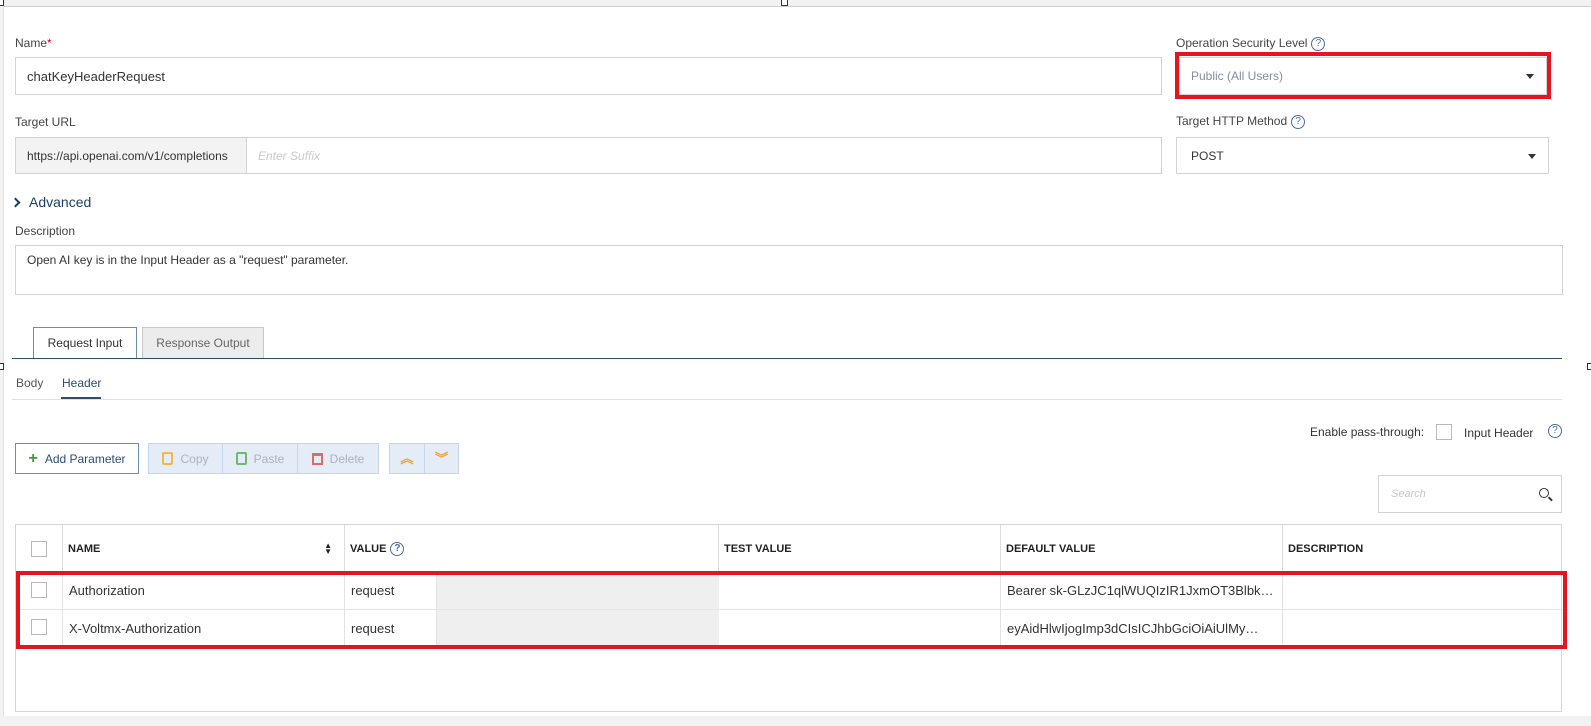 This screenshot has height=726, width=1591. What do you see at coordinates (317, 458) in the screenshot?
I see `trash-icon` at bounding box center [317, 458].